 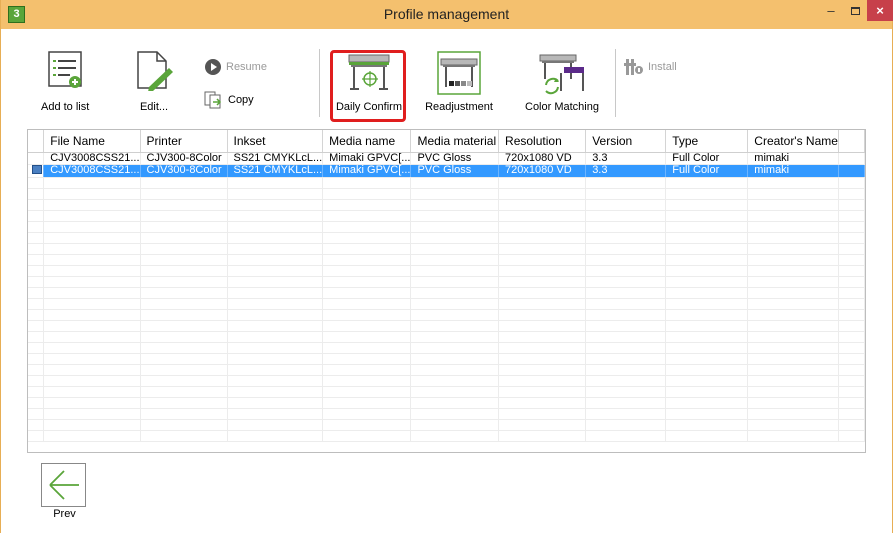 What do you see at coordinates (184, 141) in the screenshot?
I see `column-header-printer: Printer` at bounding box center [184, 141].